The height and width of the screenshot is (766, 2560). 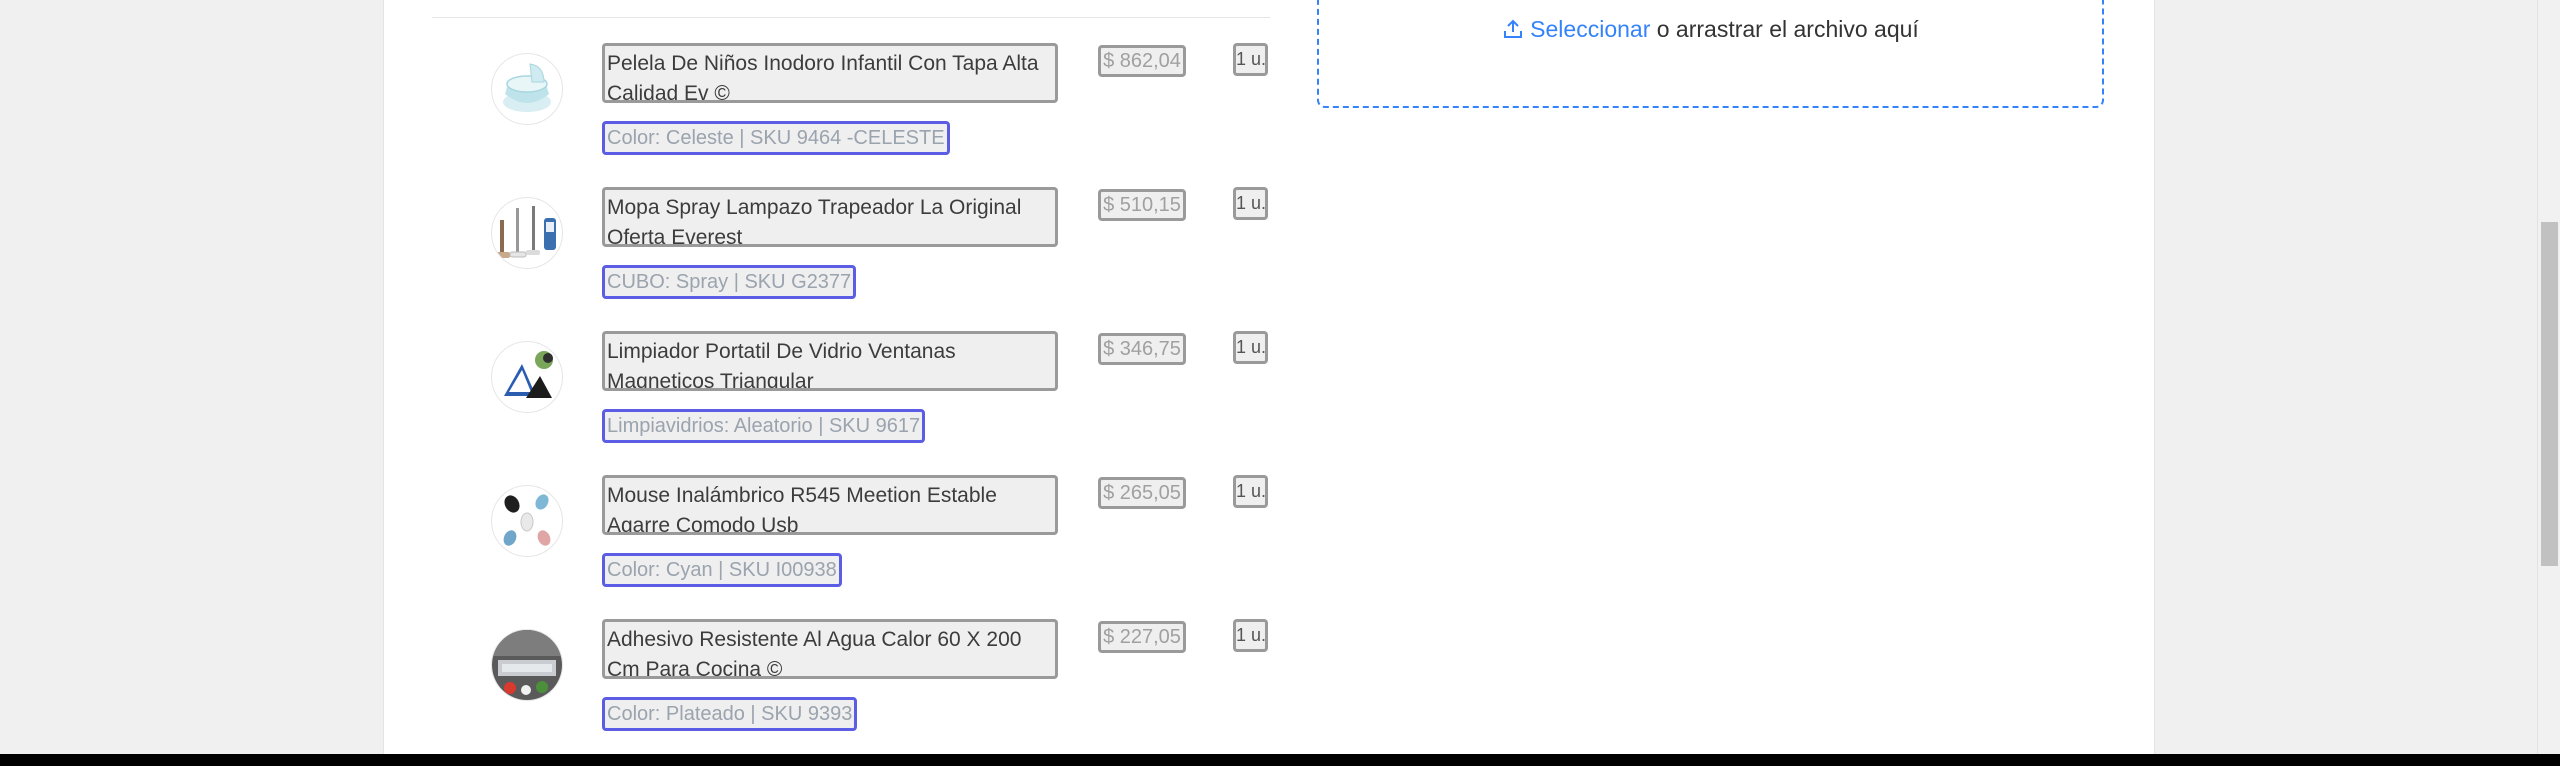 I want to click on bottom-bar, so click(x=1280, y=760).